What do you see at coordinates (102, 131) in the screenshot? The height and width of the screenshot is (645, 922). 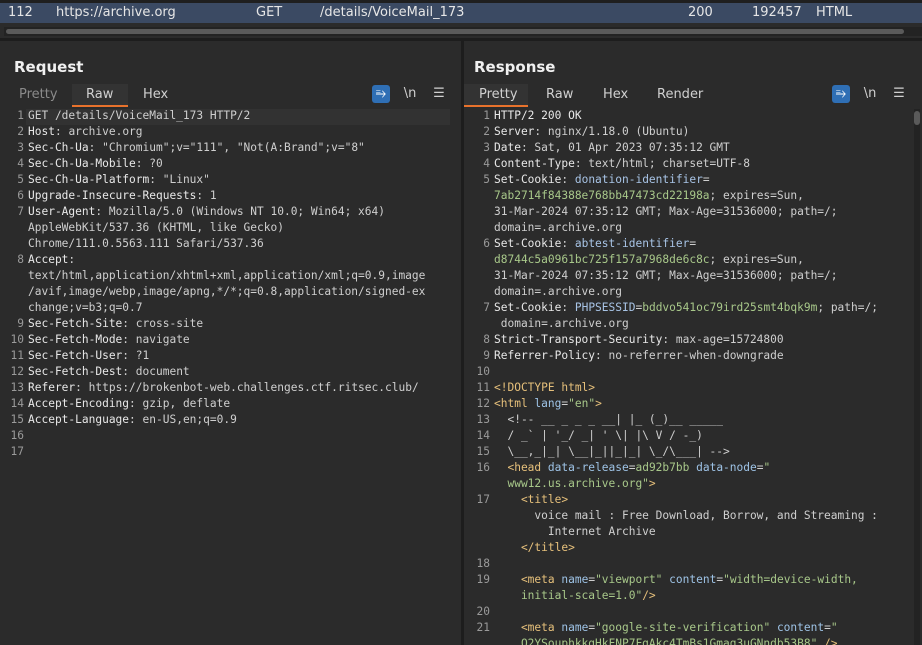 I see `header-value: archive.org` at bounding box center [102, 131].